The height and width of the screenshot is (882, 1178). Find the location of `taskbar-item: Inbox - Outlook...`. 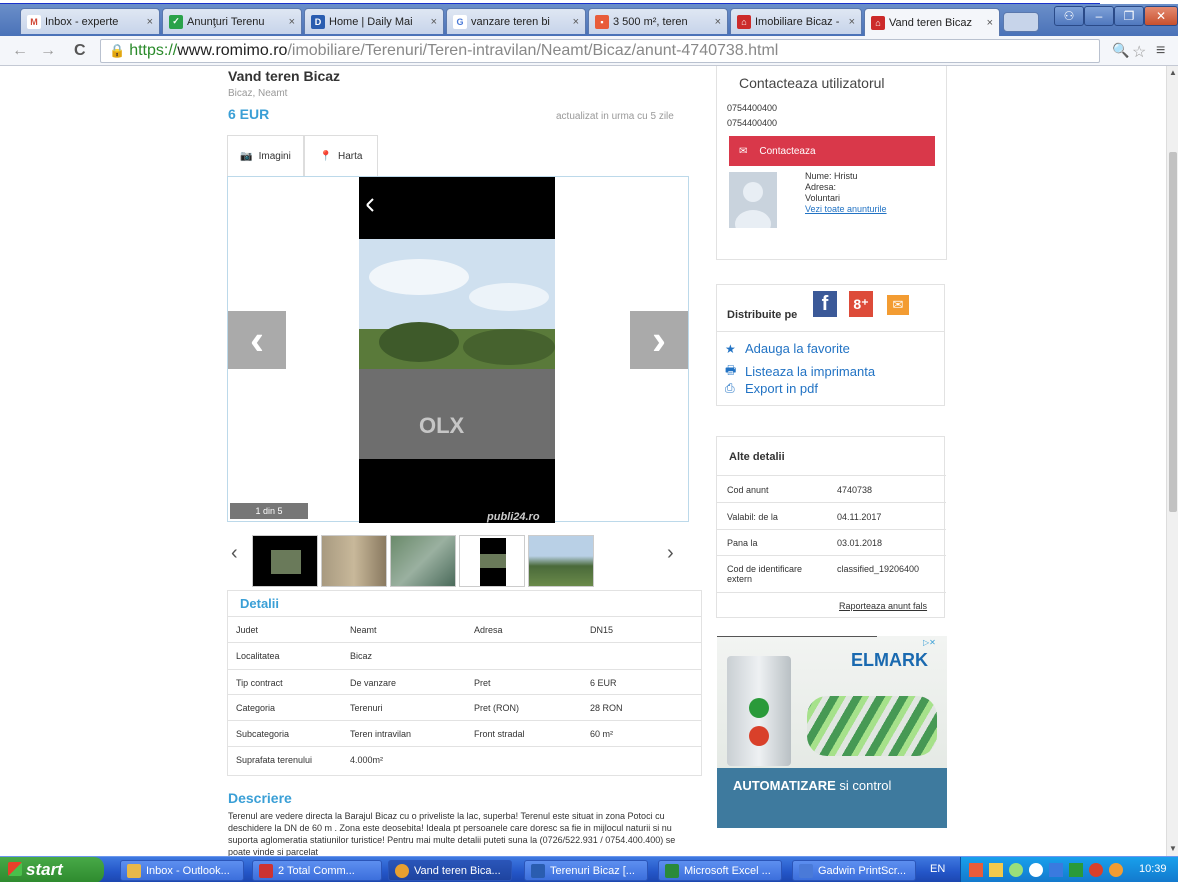

taskbar-item: Inbox - Outlook... is located at coordinates (182, 870).